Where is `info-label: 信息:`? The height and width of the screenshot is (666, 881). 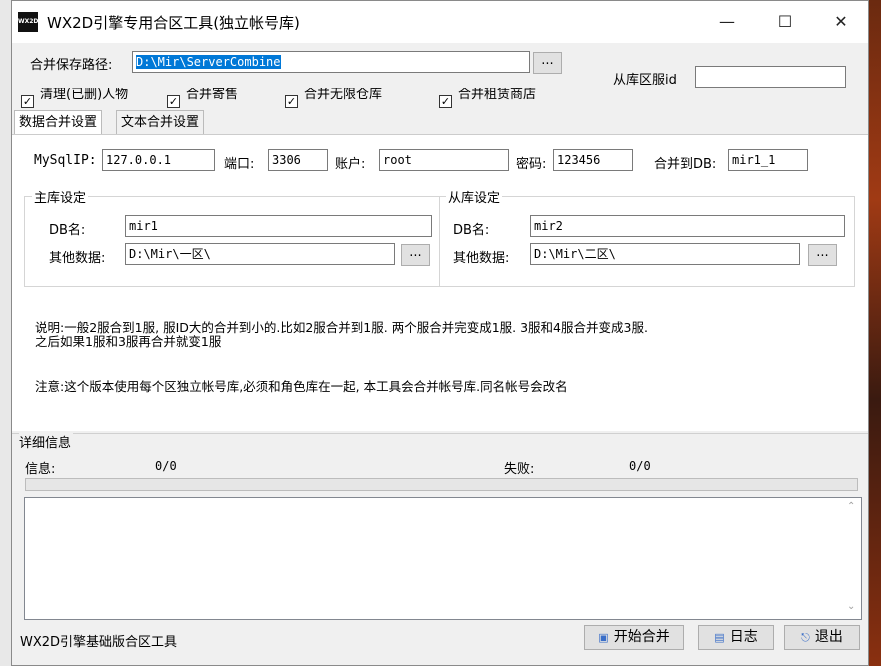
info-label: 信息: is located at coordinates (40, 469).